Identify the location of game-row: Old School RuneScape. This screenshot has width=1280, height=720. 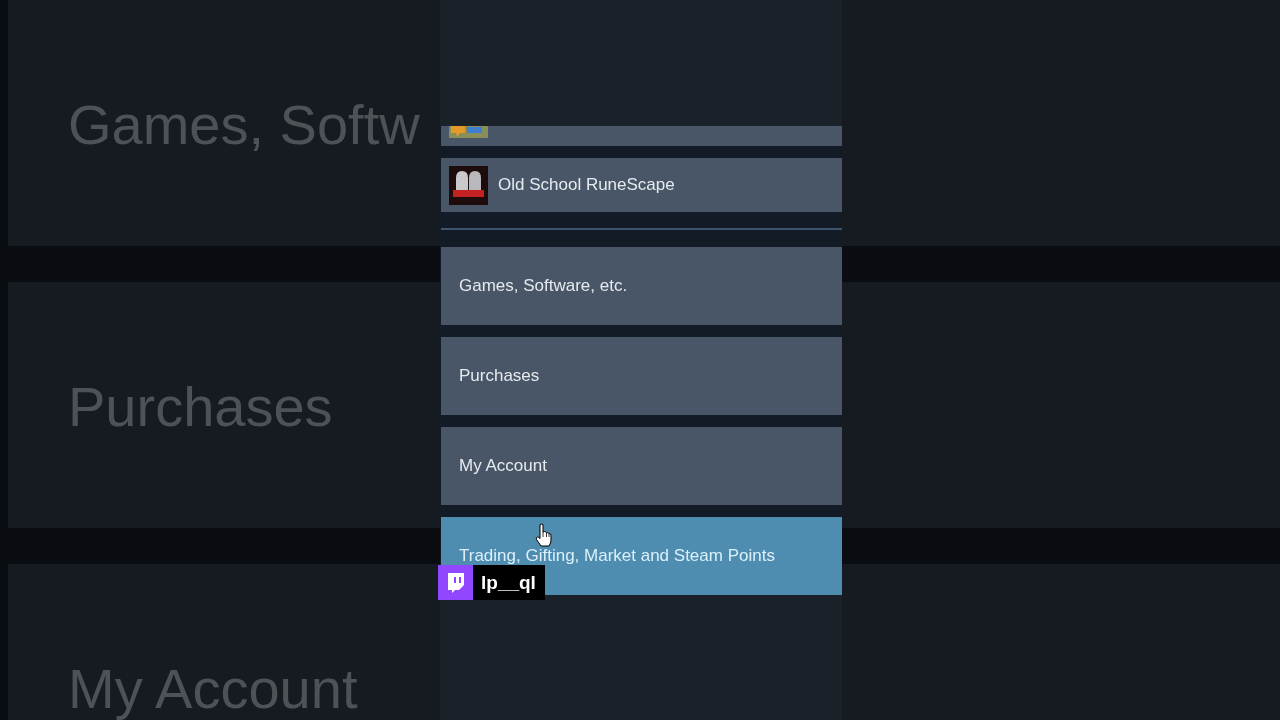
(641, 185).